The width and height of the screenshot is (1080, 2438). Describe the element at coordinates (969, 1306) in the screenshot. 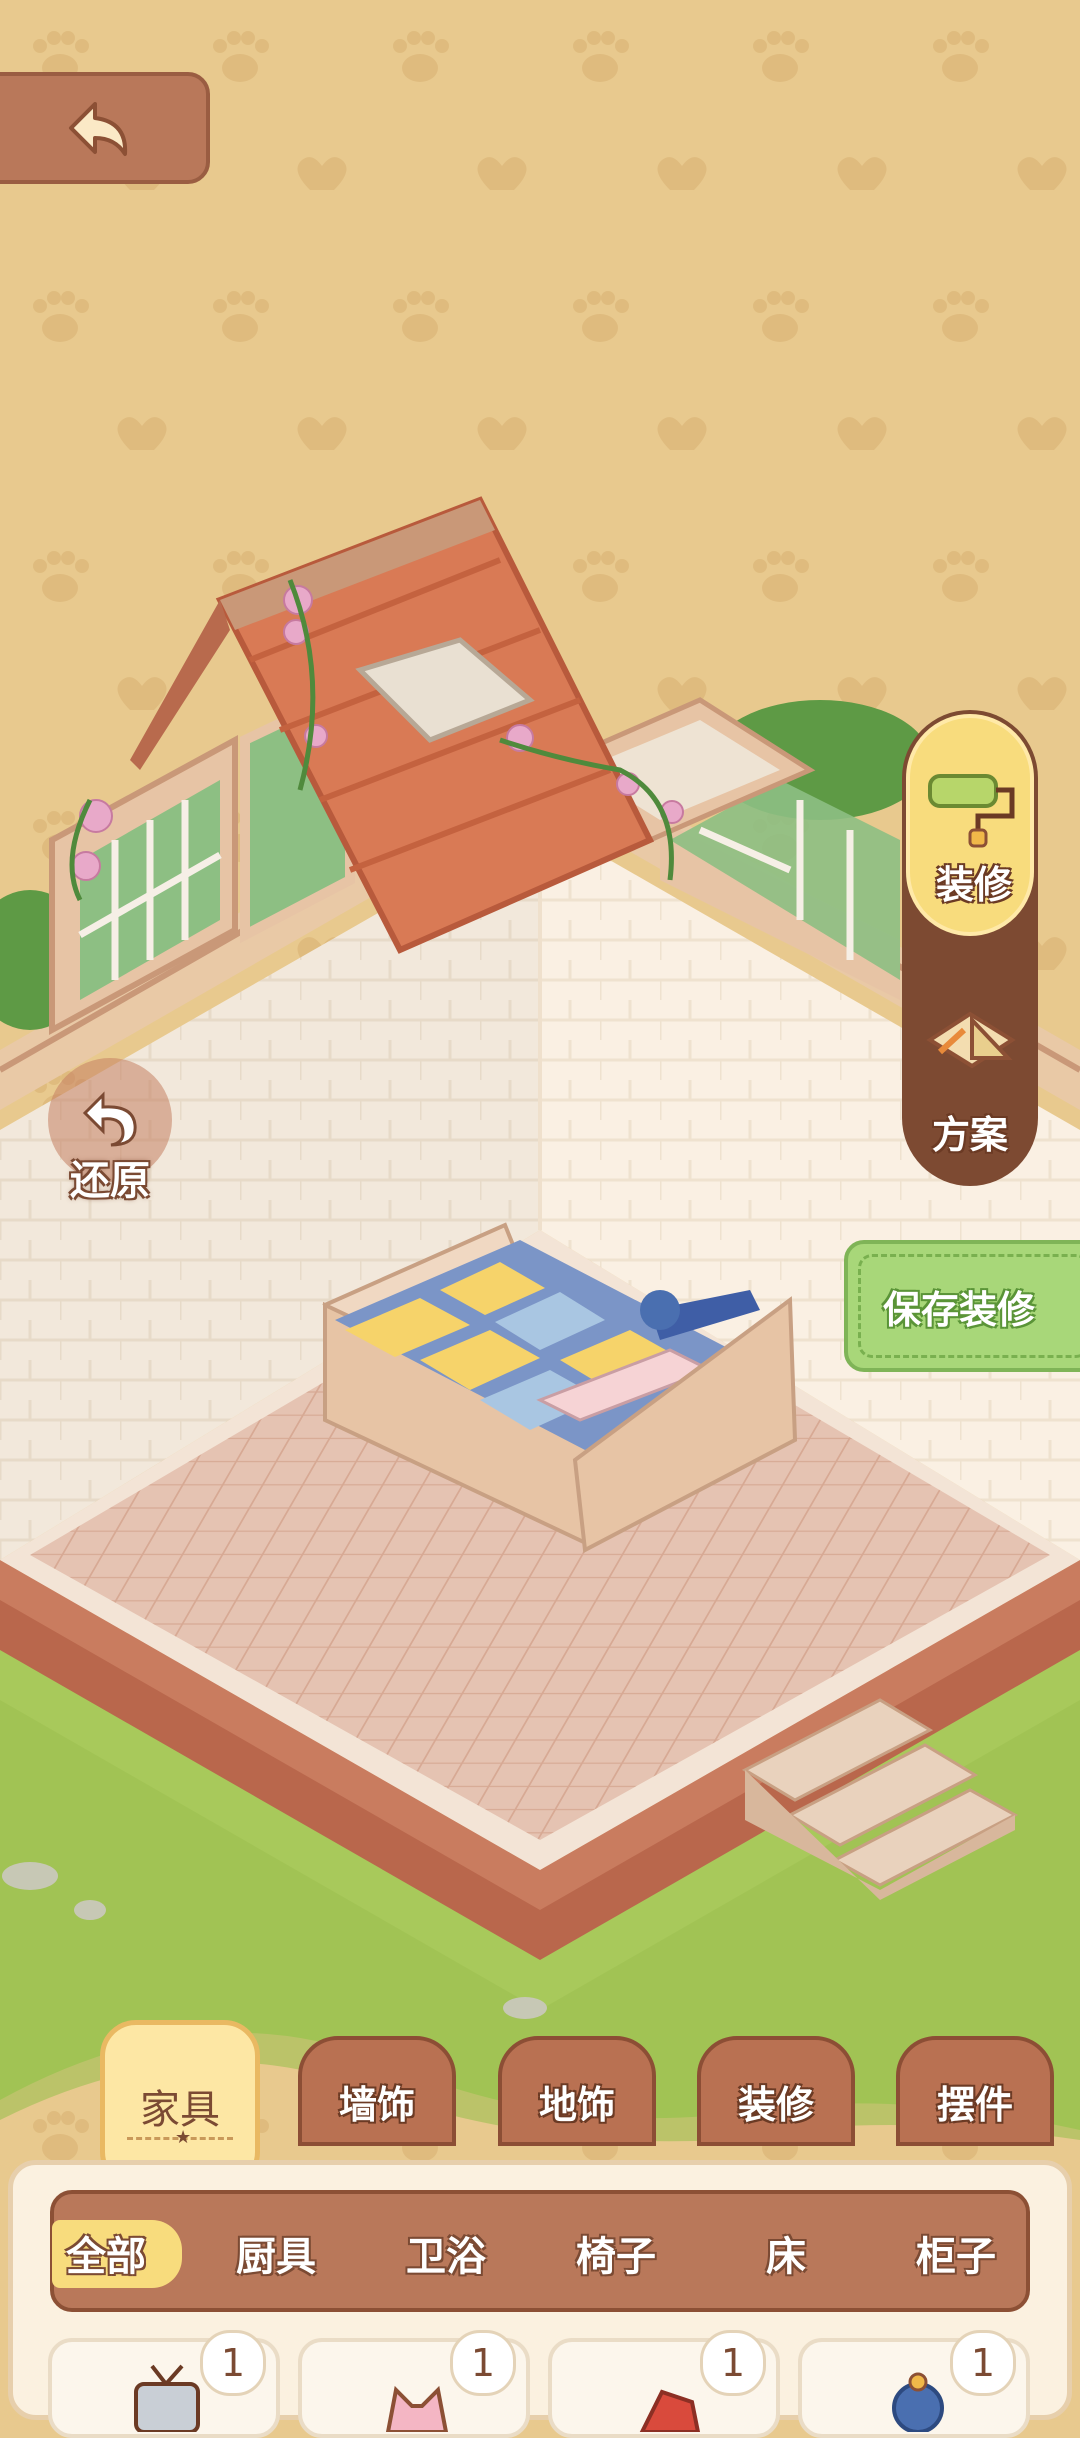

I see `save-decoration-label: 保存装修` at that location.